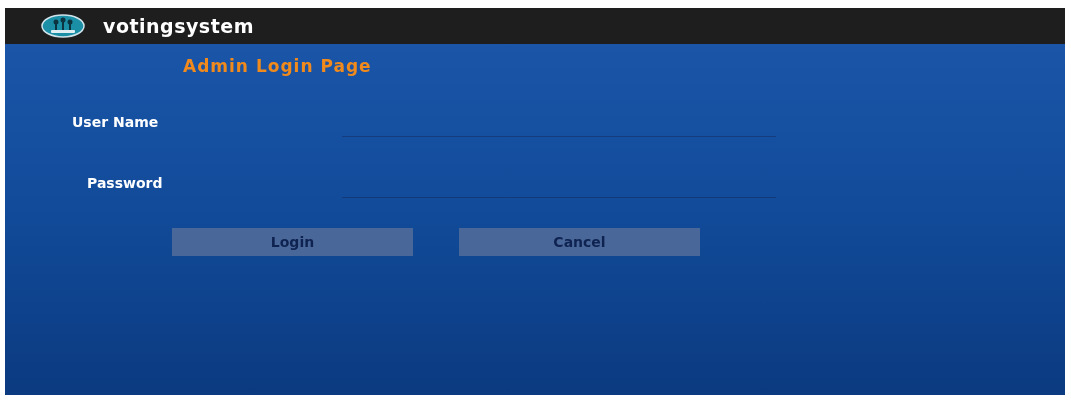 The image size is (1071, 403). Describe the element at coordinates (116, 121) in the screenshot. I see `field-label: User Name` at that location.